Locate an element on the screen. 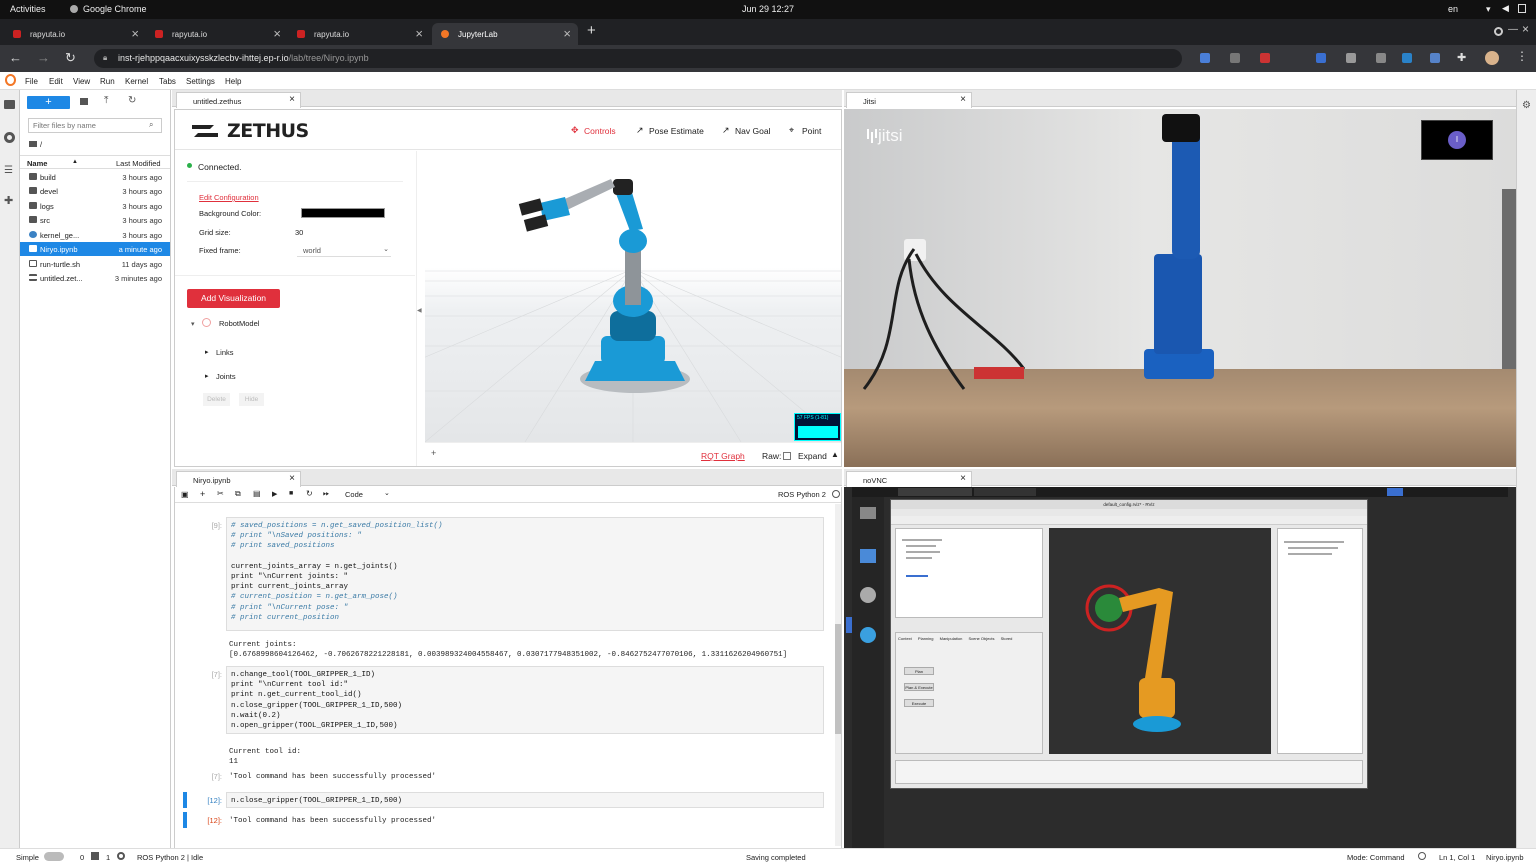 This screenshot has height=864, width=1536. file-row: untitled.zet... 3 minutes ago is located at coordinates (95, 278).